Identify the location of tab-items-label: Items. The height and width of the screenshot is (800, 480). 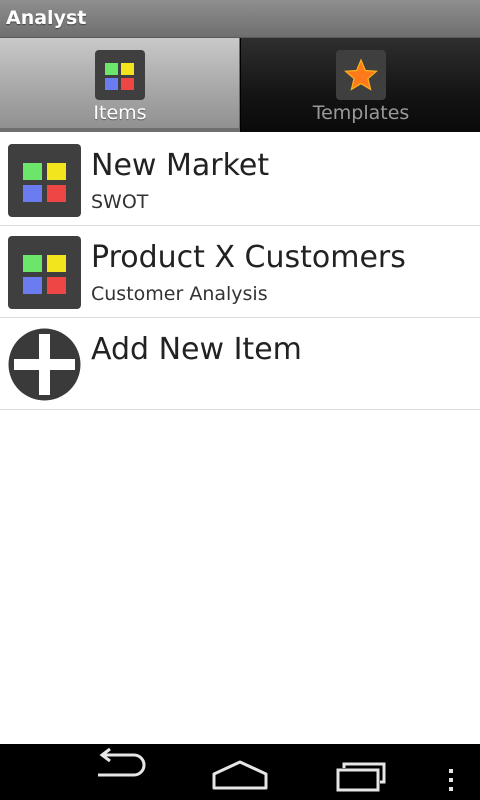
(120, 113).